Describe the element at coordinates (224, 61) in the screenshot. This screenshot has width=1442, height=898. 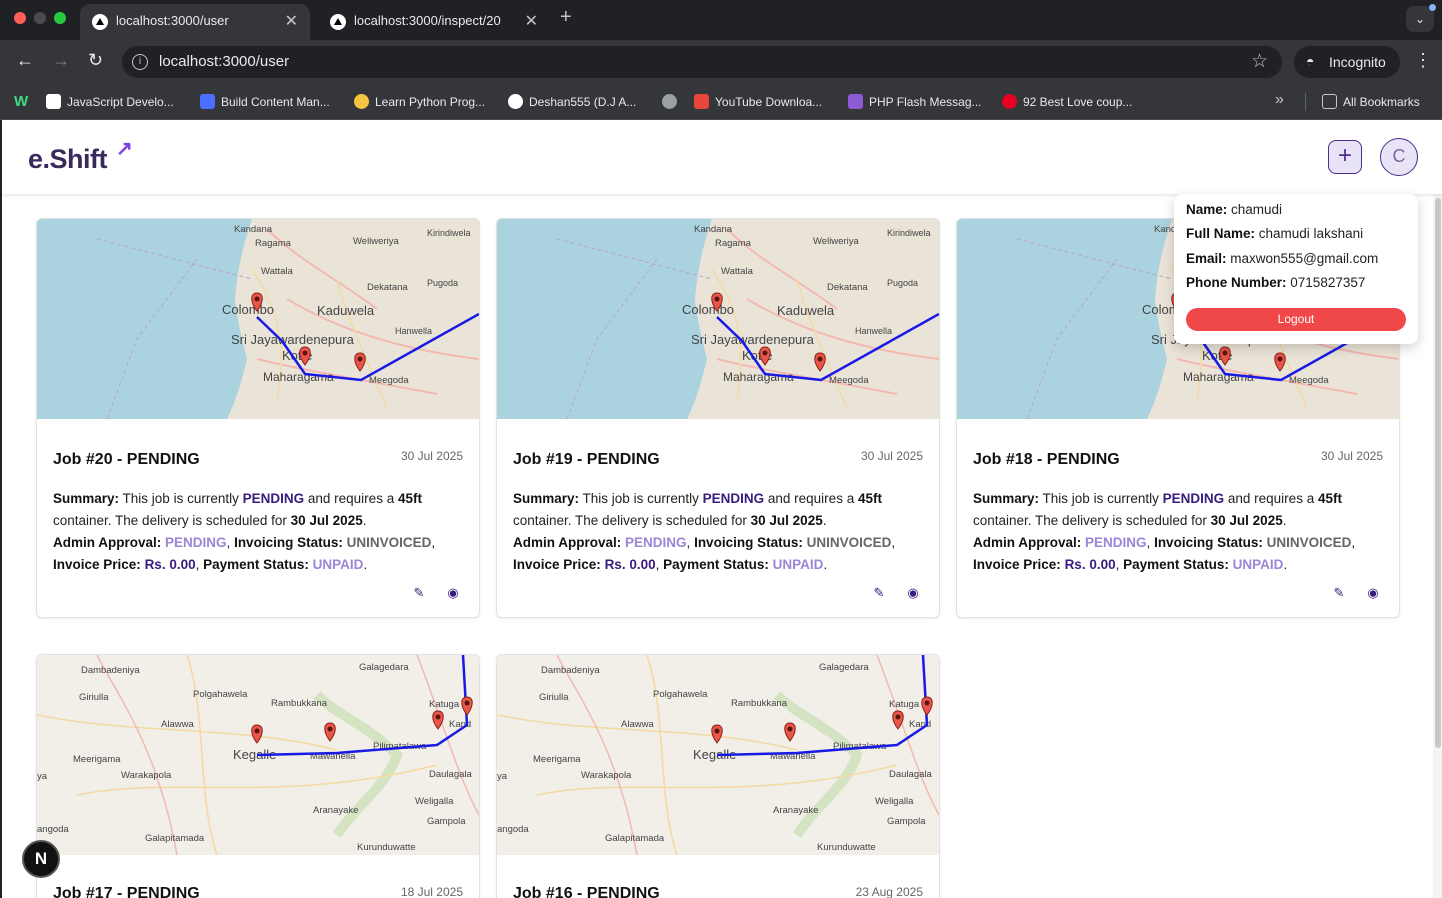
I see `url-text: localhost:3000/user` at that location.